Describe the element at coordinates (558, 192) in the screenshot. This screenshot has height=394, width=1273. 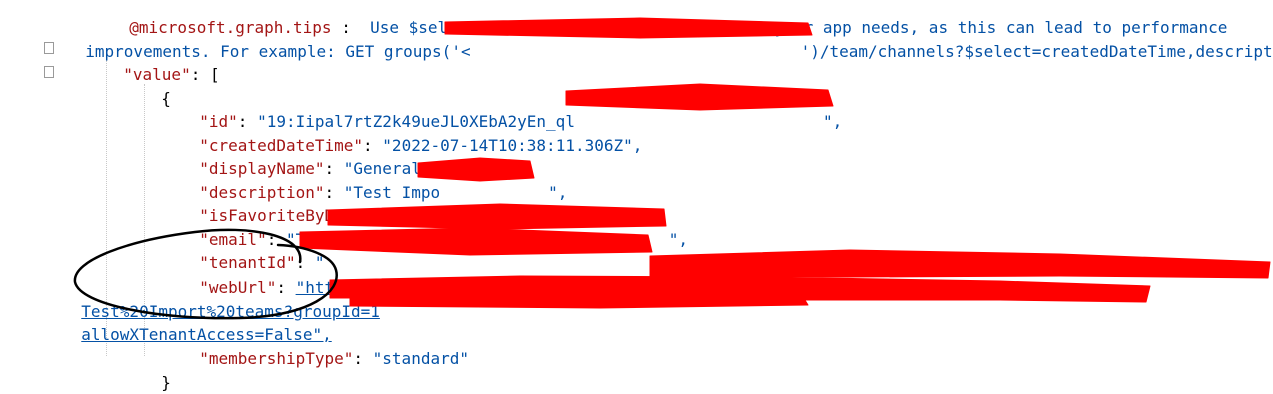
I see `description-value-tail: ",` at that location.